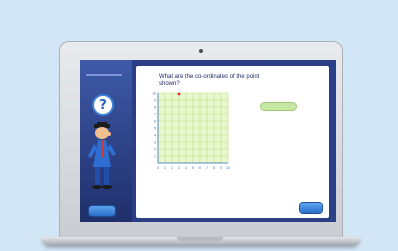 This screenshot has width=398, height=251. I want to click on x-tick-label: 7, so click(207, 168).